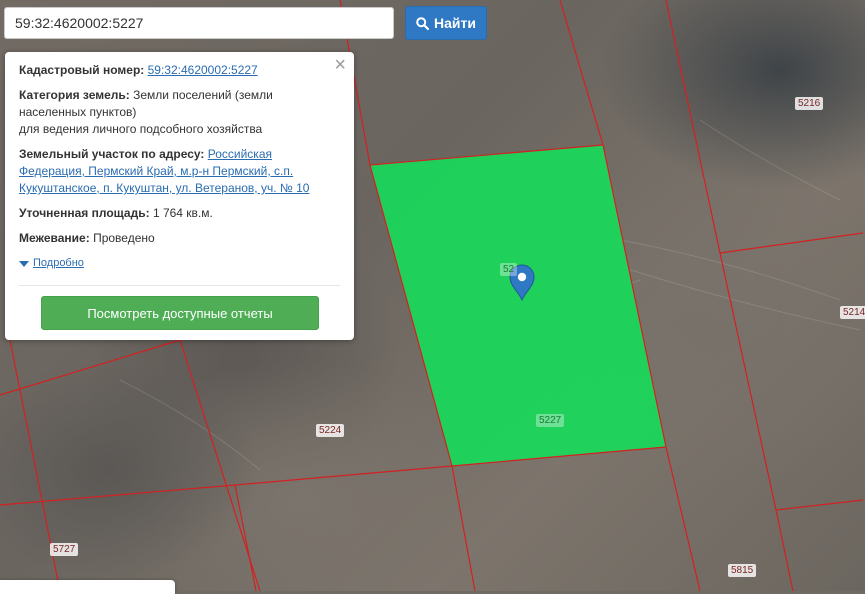 This screenshot has height=594, width=865. Describe the element at coordinates (550, 420) in the screenshot. I see `plot-label-5227: 5227` at that location.